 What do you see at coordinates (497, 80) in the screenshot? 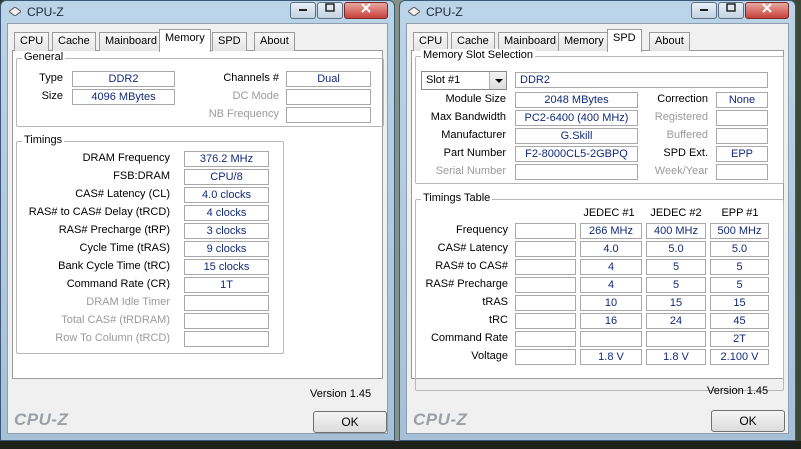
I see `chevron-down-icon` at bounding box center [497, 80].